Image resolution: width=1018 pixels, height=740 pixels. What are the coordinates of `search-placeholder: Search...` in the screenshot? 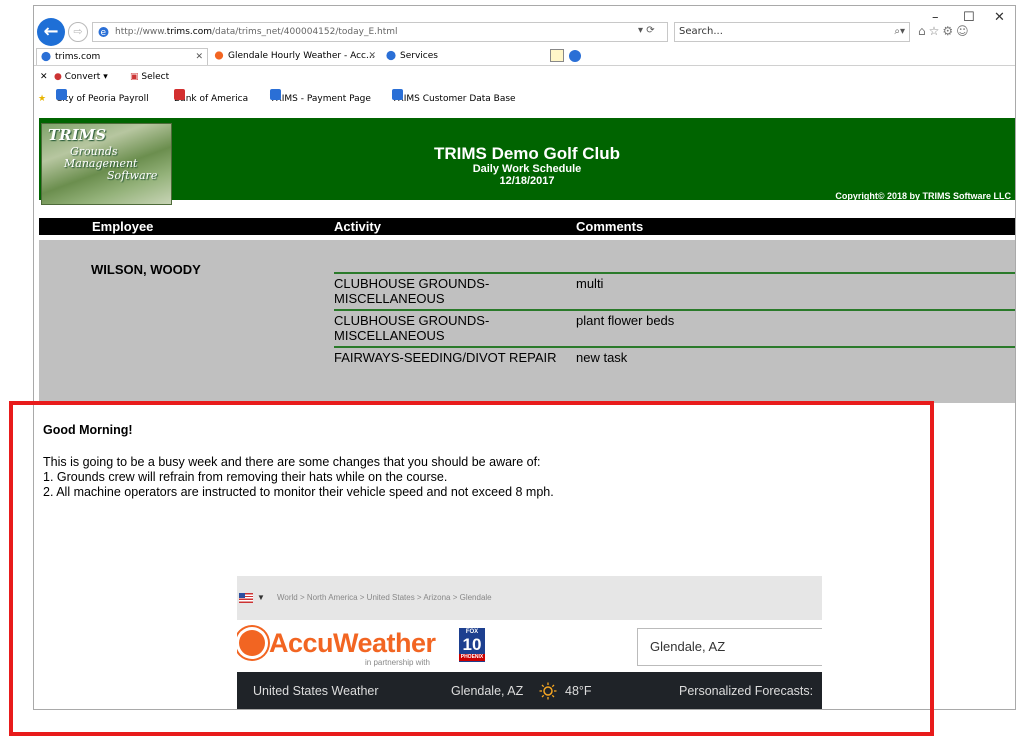 It's located at (701, 31).